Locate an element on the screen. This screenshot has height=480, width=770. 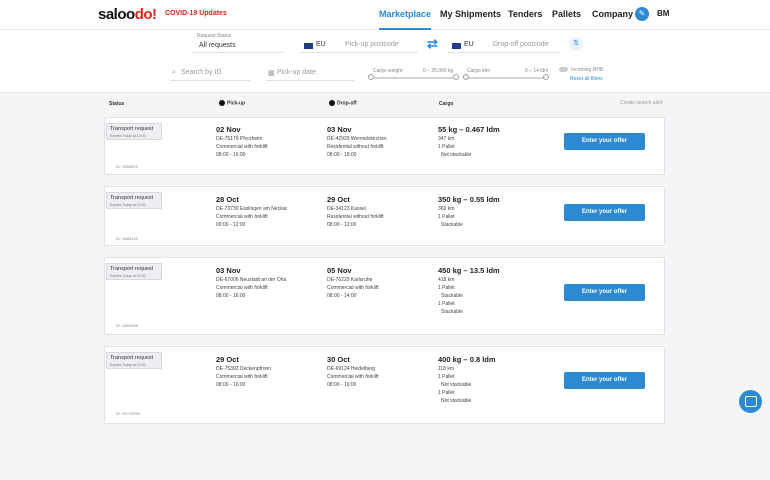
dropoff-place: DE-69124 Heidelberg is located at coordinates (351, 369).